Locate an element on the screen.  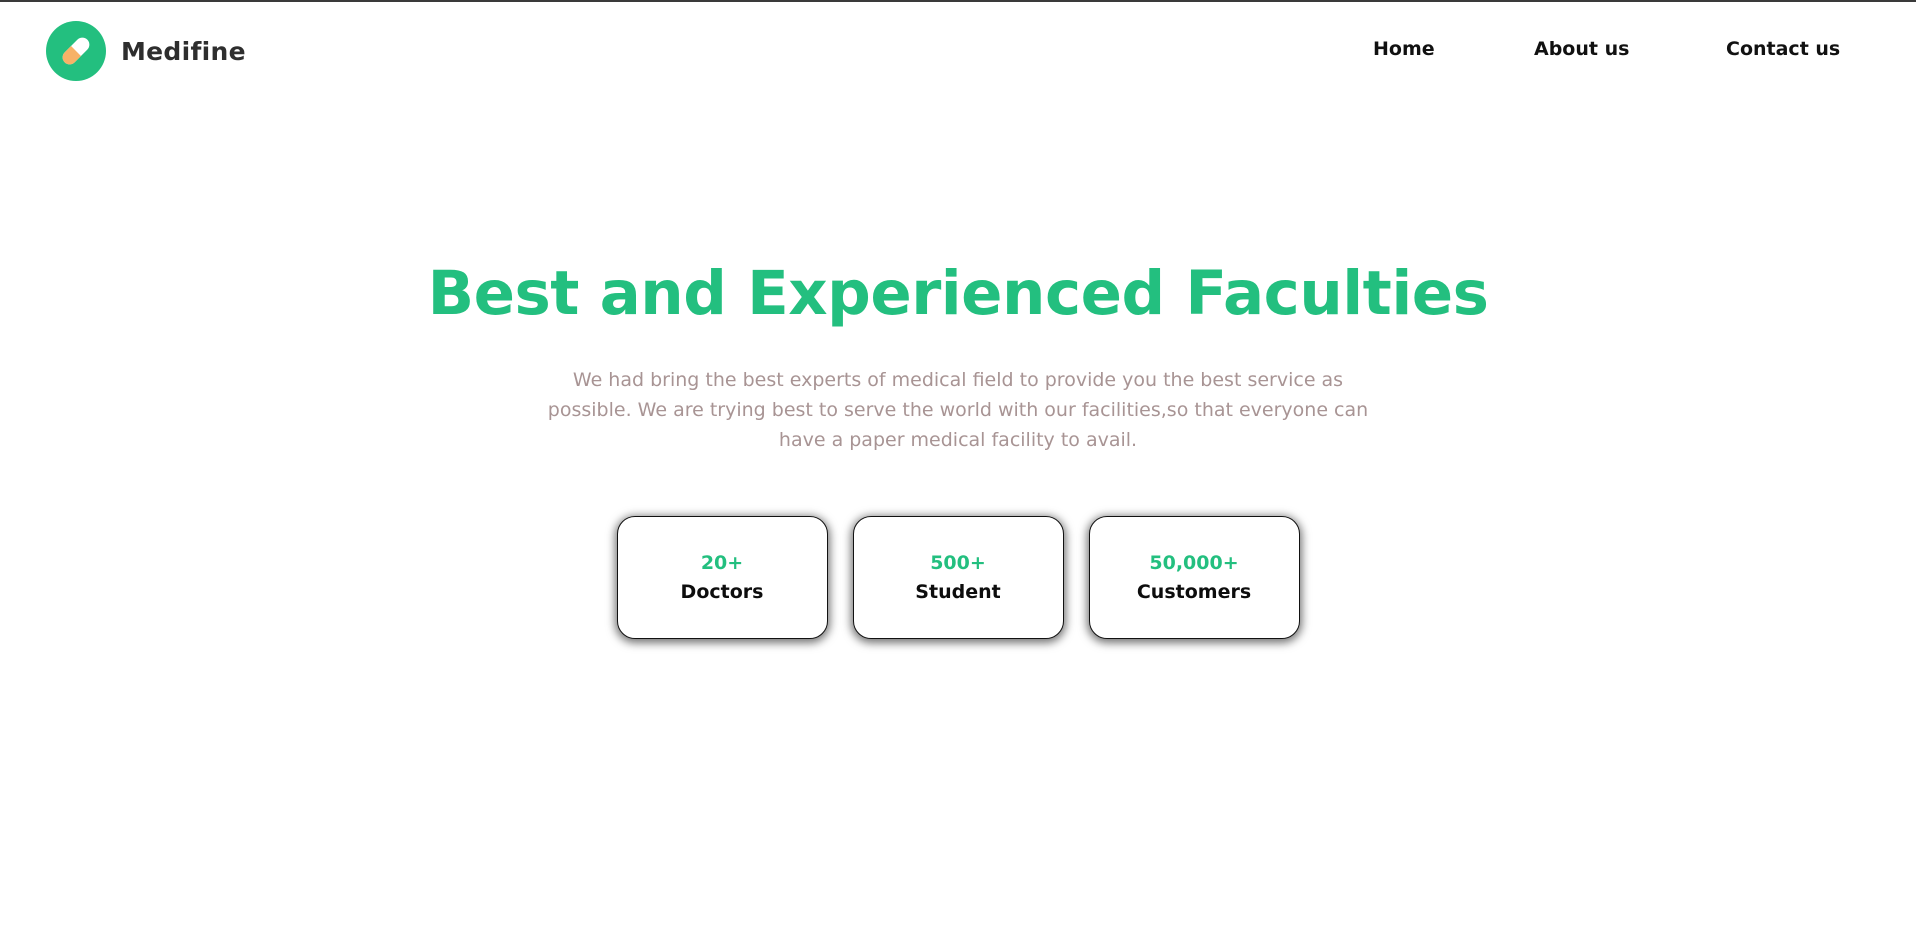
nav-home-link: Home is located at coordinates (1404, 49).